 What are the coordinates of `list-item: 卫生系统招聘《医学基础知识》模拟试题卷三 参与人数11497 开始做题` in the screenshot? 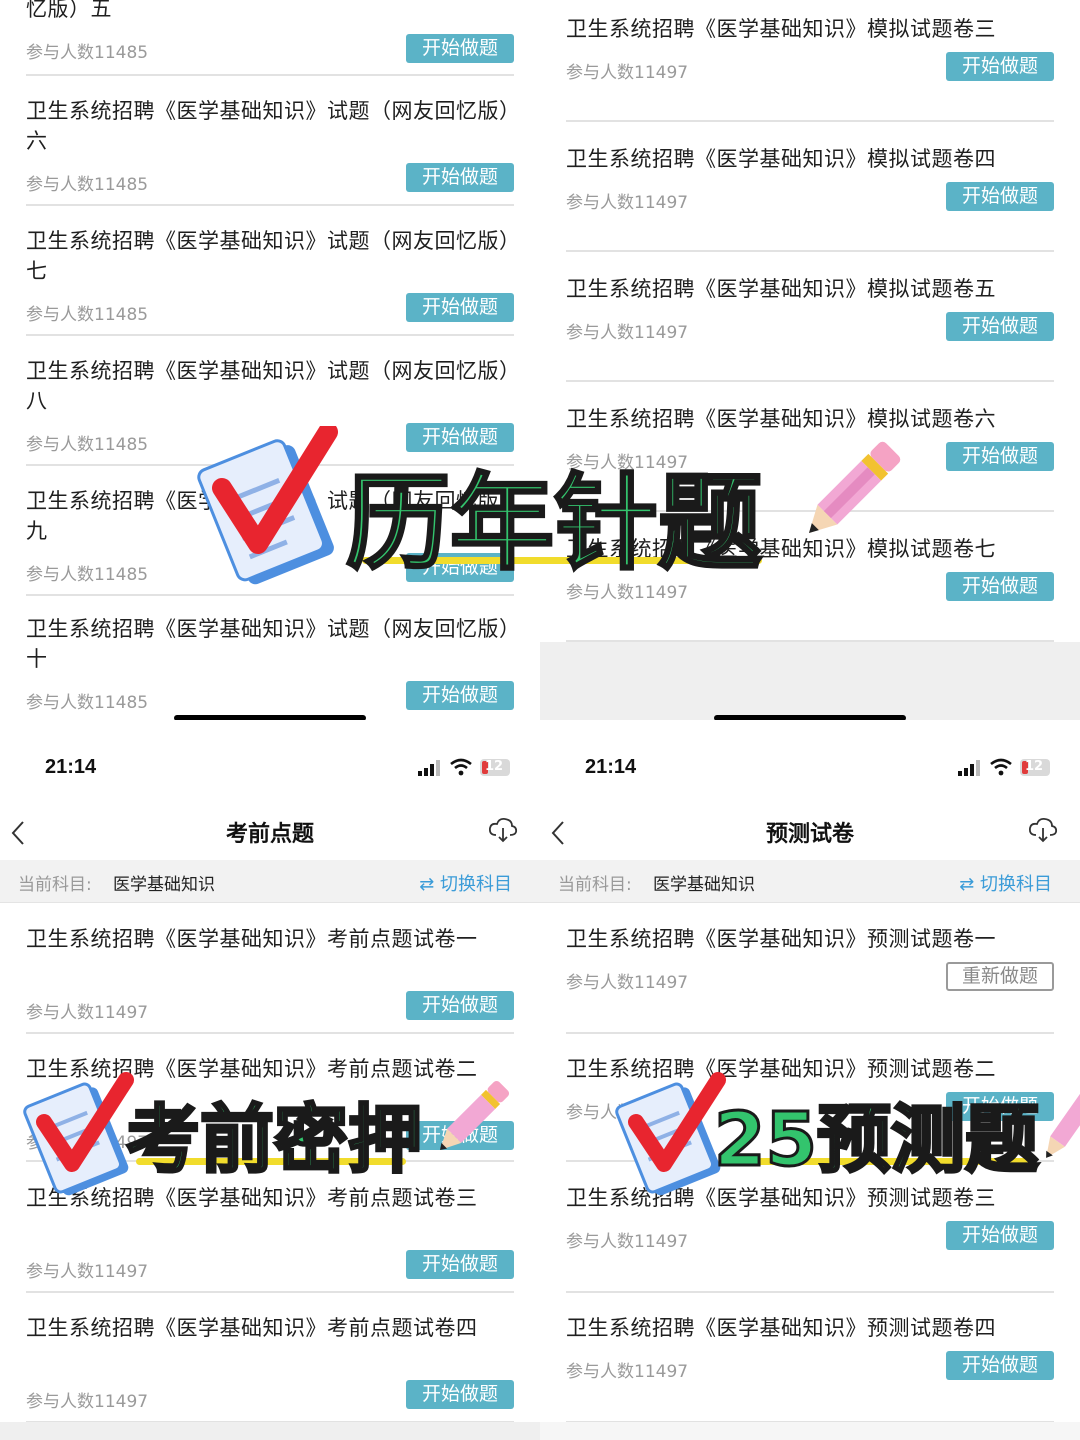 It's located at (810, 68).